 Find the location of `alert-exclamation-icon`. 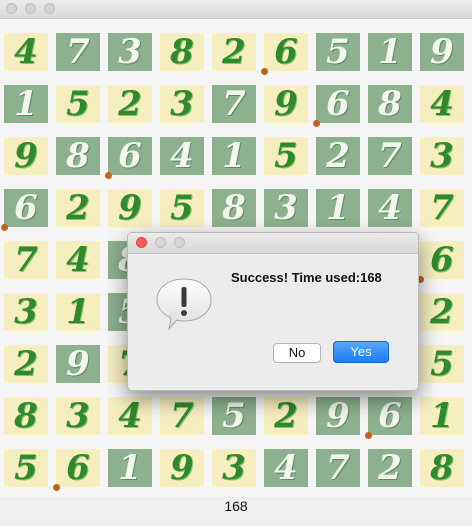

alert-exclamation-icon is located at coordinates (184, 306).